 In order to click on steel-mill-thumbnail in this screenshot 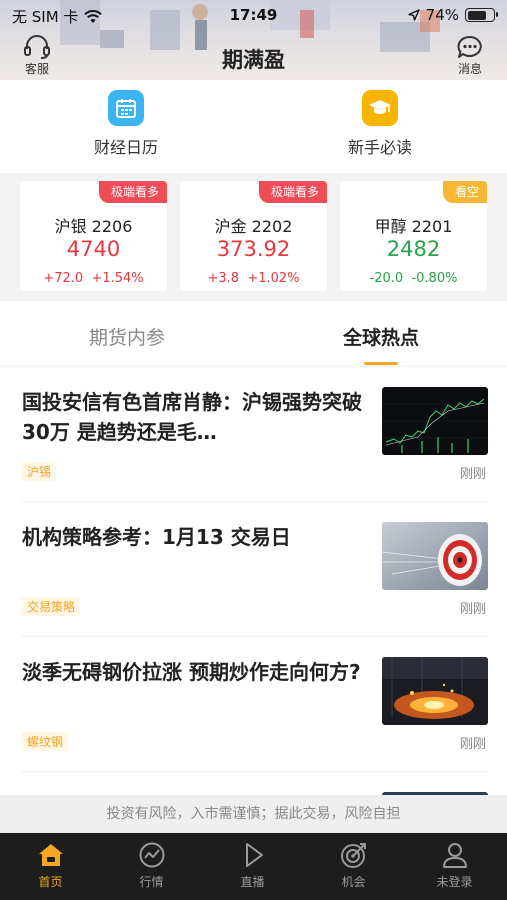, I will do `click(435, 691)`.